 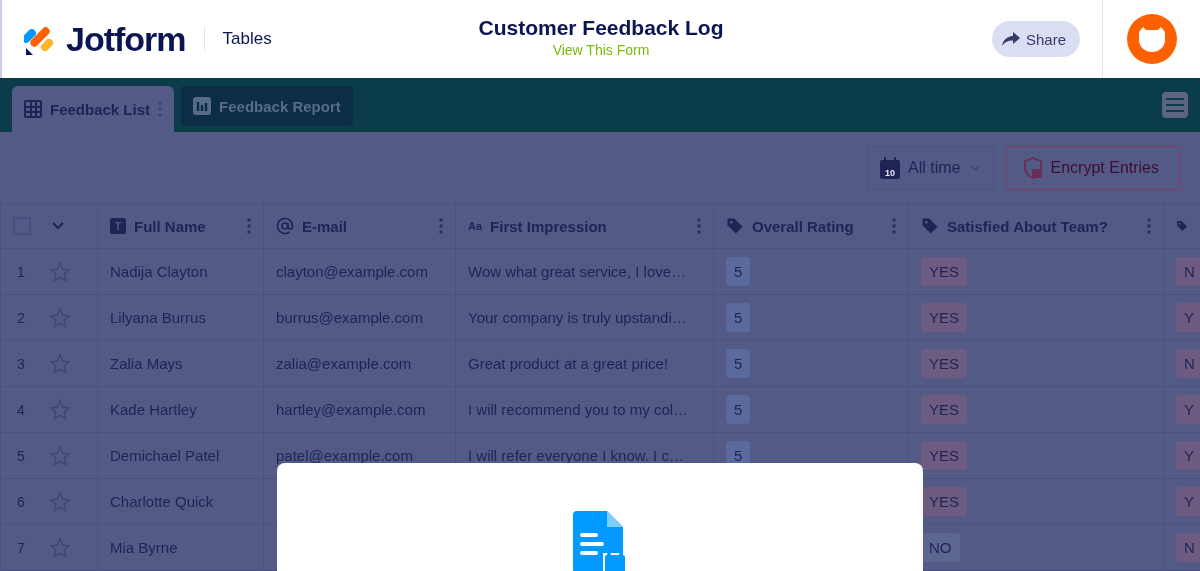 What do you see at coordinates (33, 109) in the screenshot?
I see `grid-icon` at bounding box center [33, 109].